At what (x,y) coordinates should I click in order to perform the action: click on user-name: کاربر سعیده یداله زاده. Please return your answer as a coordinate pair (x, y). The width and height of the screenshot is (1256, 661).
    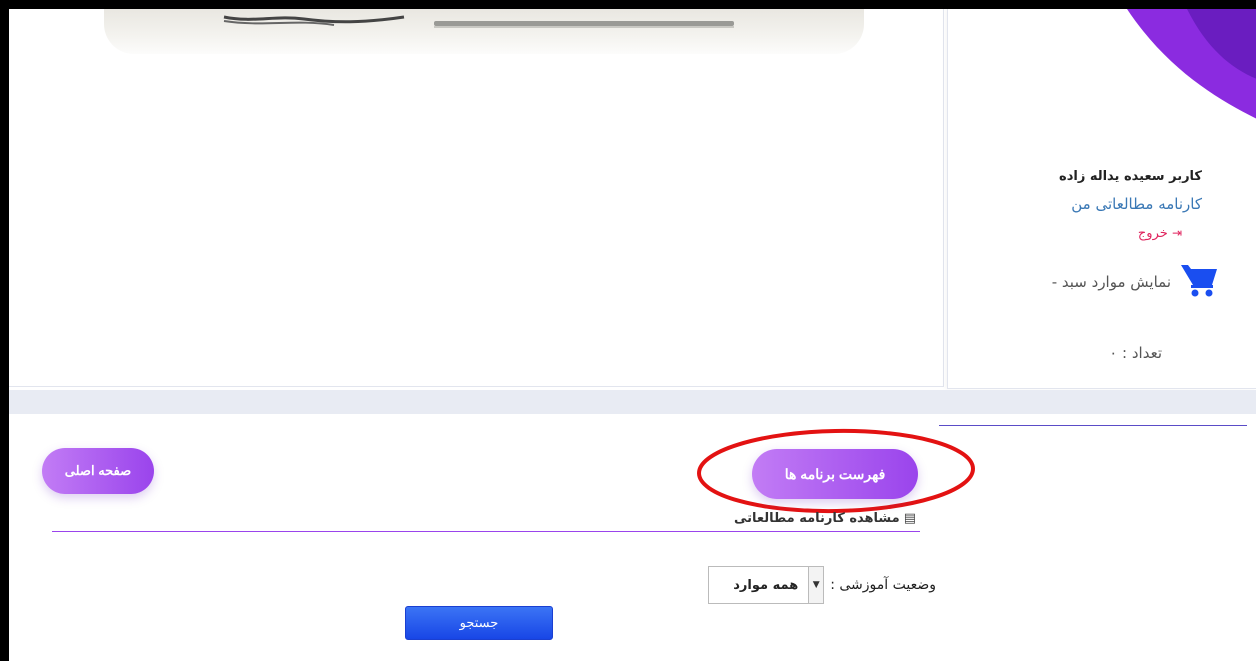
    Looking at the image, I should click on (1130, 176).